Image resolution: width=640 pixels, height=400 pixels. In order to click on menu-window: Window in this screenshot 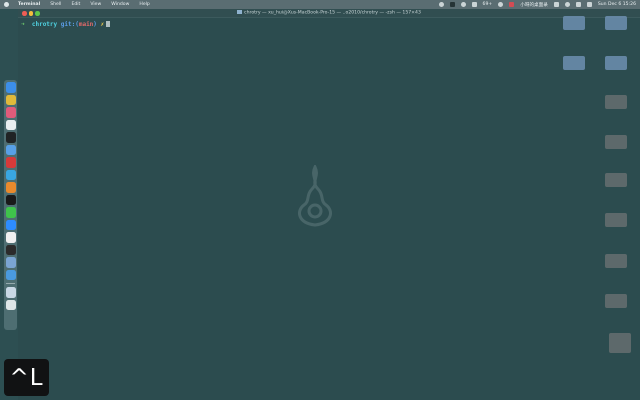, I will do `click(120, 4)`.